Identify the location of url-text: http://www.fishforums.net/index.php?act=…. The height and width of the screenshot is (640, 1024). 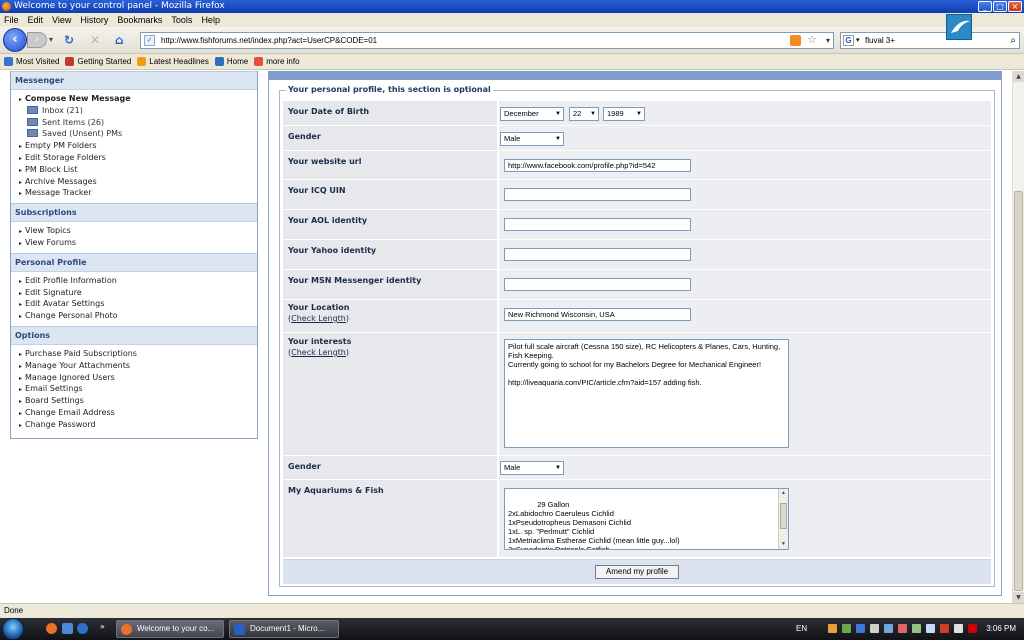
(269, 40).